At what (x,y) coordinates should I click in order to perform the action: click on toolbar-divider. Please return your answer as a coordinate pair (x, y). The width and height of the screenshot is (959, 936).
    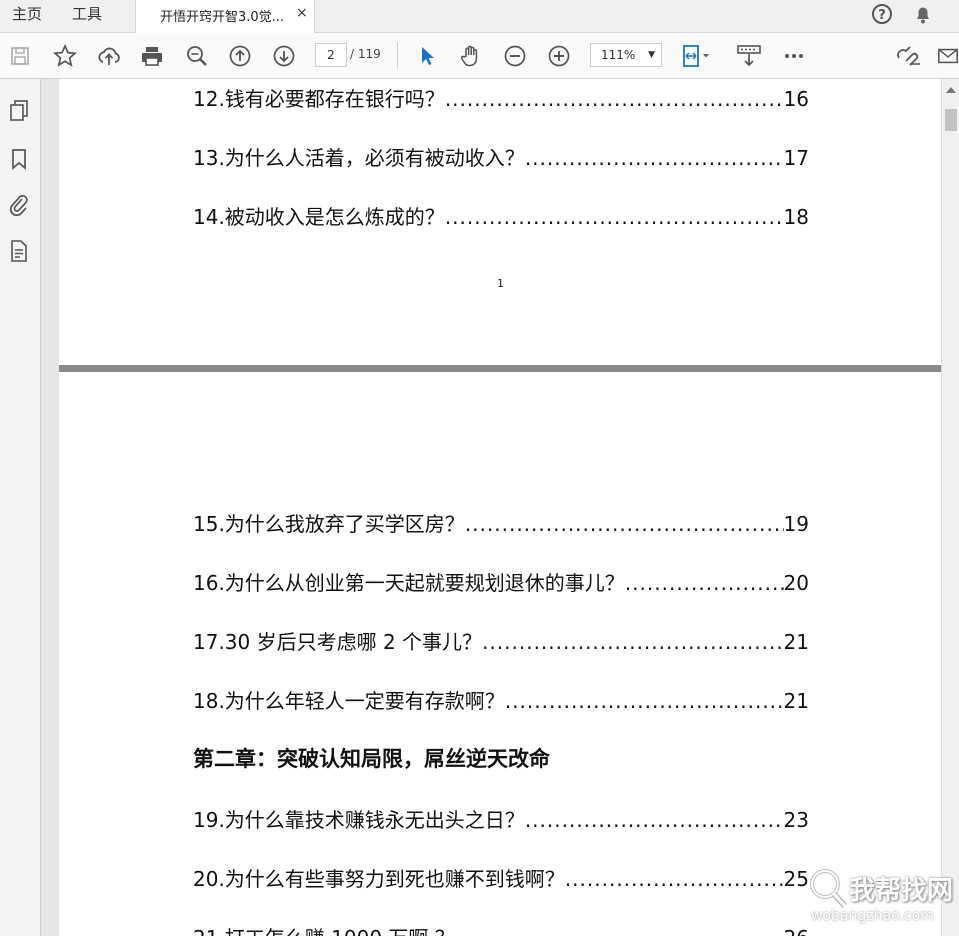
    Looking at the image, I should click on (397, 55).